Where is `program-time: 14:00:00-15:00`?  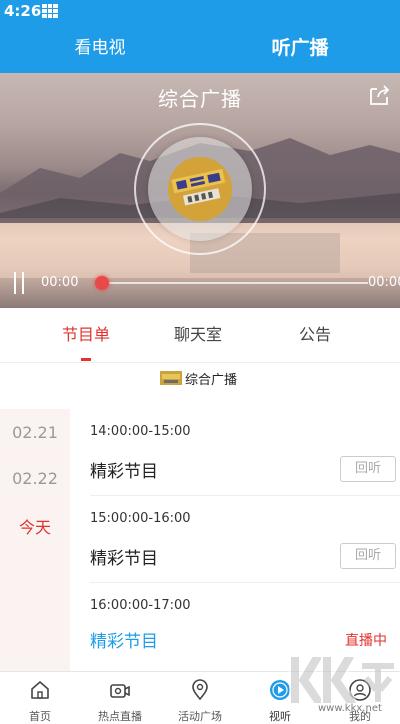 program-time: 14:00:00-15:00 is located at coordinates (140, 431).